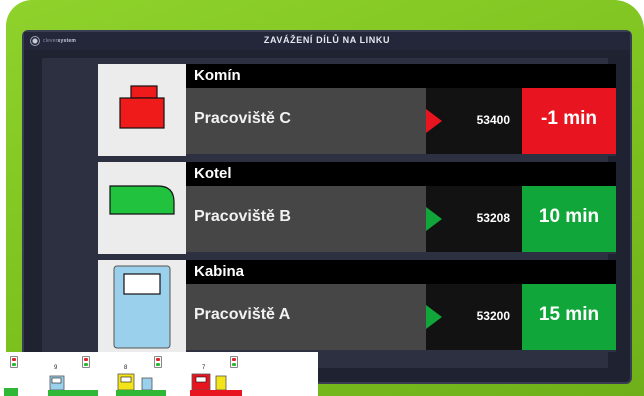  What do you see at coordinates (401, 174) in the screenshot?
I see `part-name: Kotel` at bounding box center [401, 174].